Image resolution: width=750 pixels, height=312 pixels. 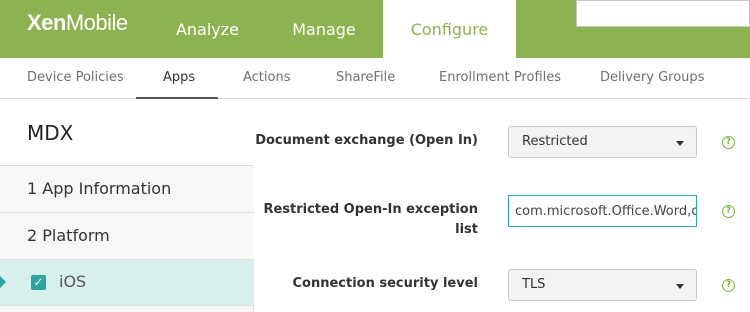 I want to click on security-level-select: TLS, so click(x=602, y=285).